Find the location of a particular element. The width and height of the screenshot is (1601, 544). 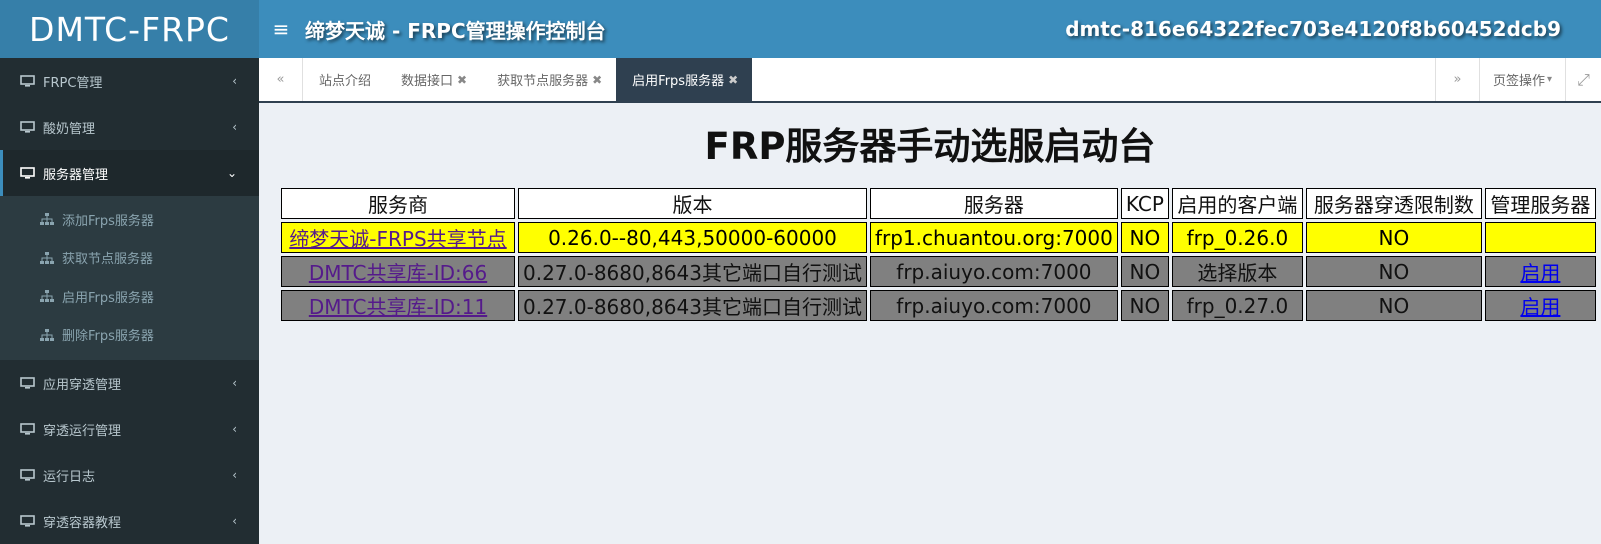

double-chevron-right-icon: » is located at coordinates (1457, 79).